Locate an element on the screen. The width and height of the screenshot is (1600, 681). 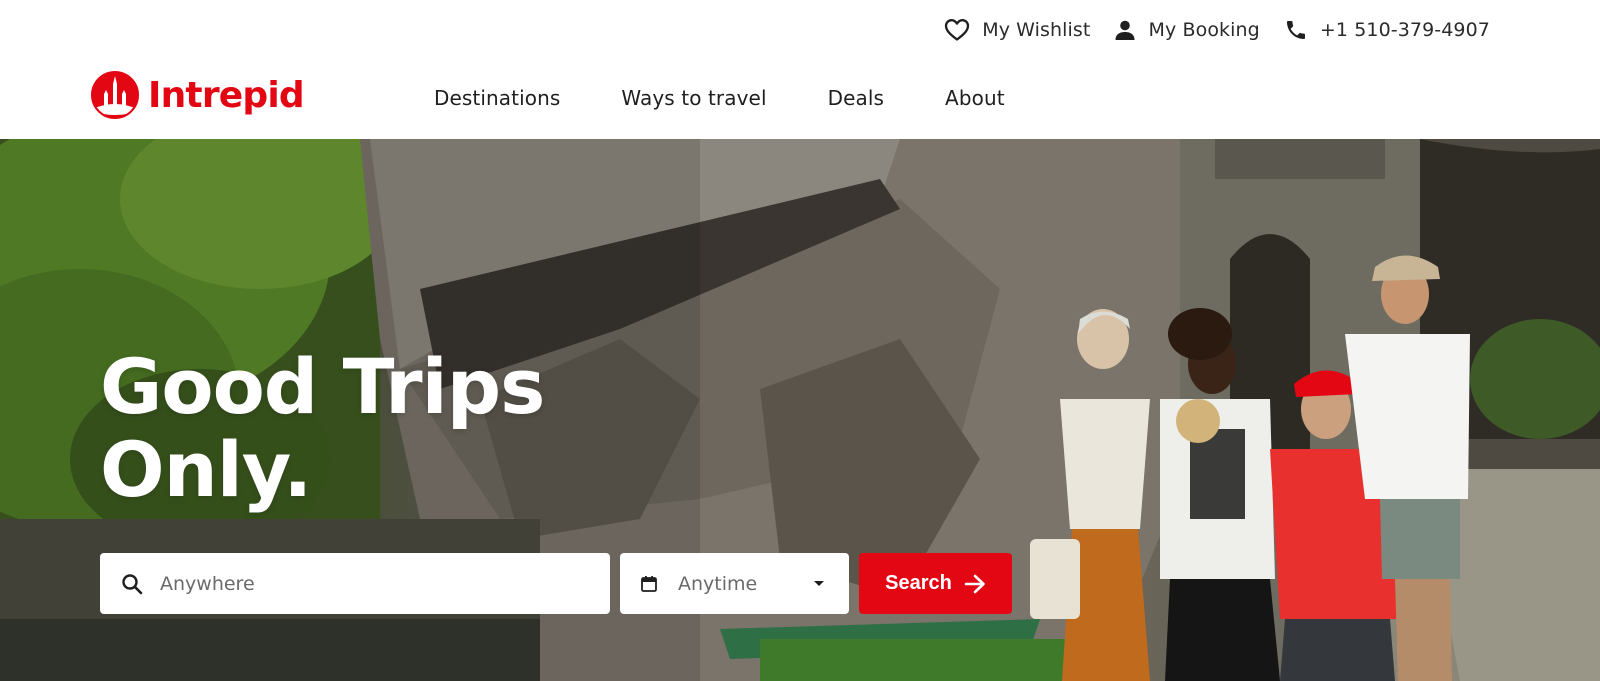
destination-field is located at coordinates (355, 583).